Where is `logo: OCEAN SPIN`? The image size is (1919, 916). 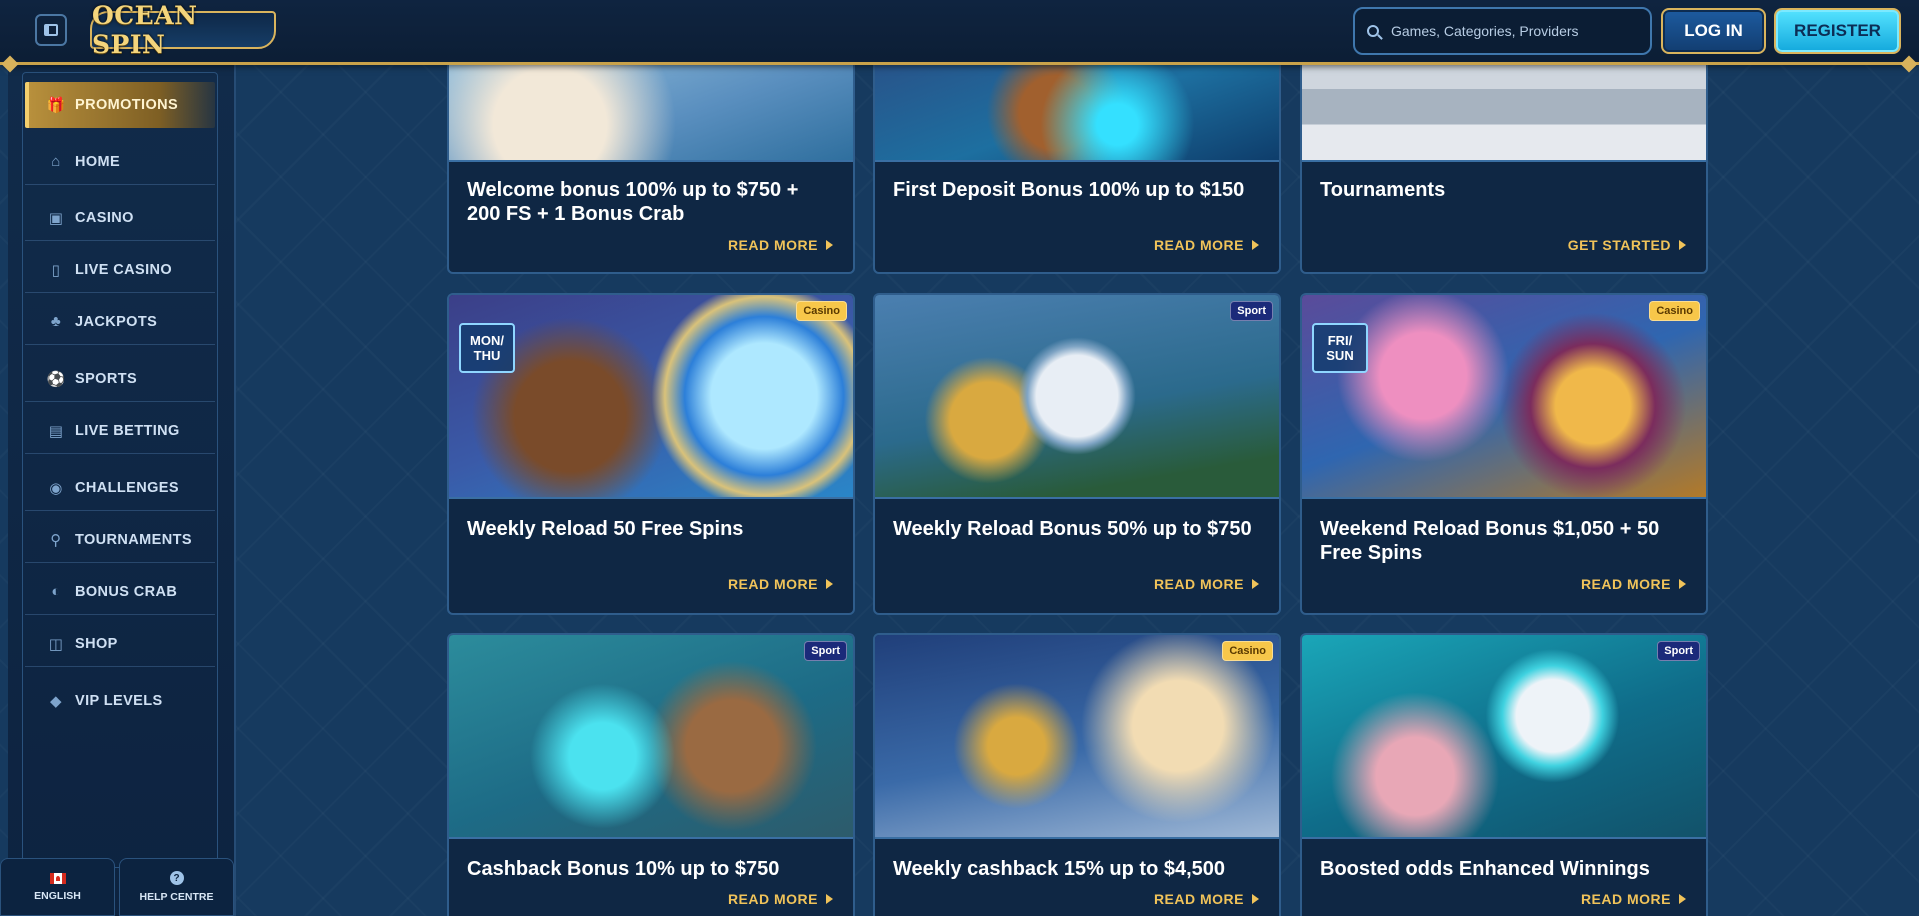 logo: OCEAN SPIN is located at coordinates (183, 30).